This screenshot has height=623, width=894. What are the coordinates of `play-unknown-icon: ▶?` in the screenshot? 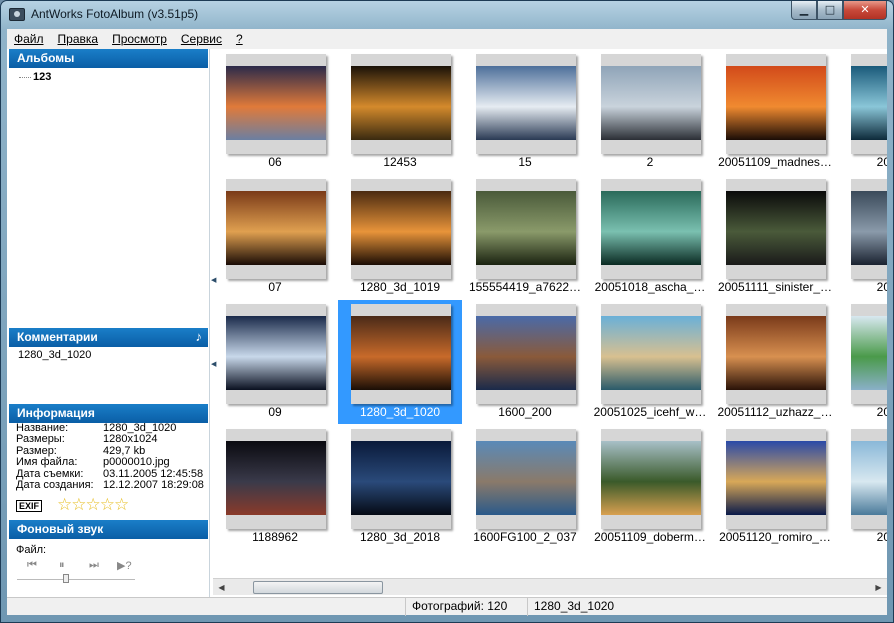 It's located at (124, 565).